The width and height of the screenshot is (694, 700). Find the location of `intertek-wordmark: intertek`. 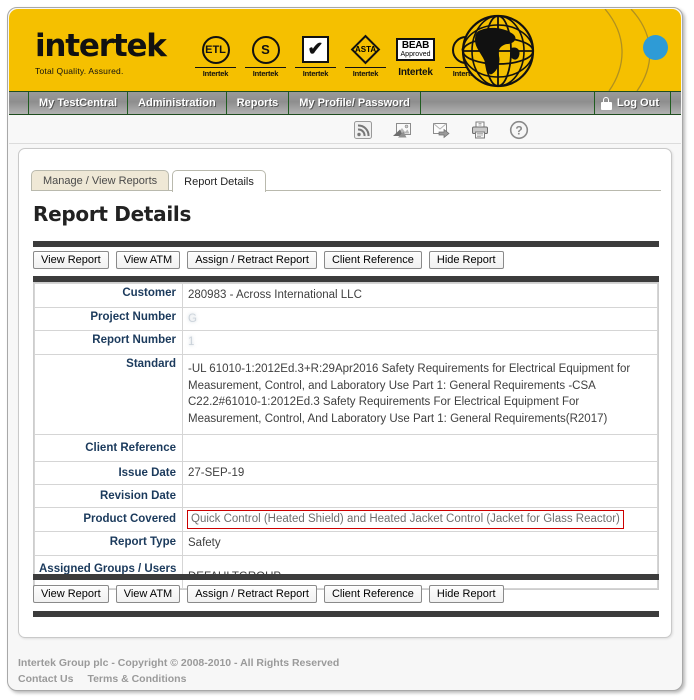

intertek-wordmark: intertek is located at coordinates (101, 46).